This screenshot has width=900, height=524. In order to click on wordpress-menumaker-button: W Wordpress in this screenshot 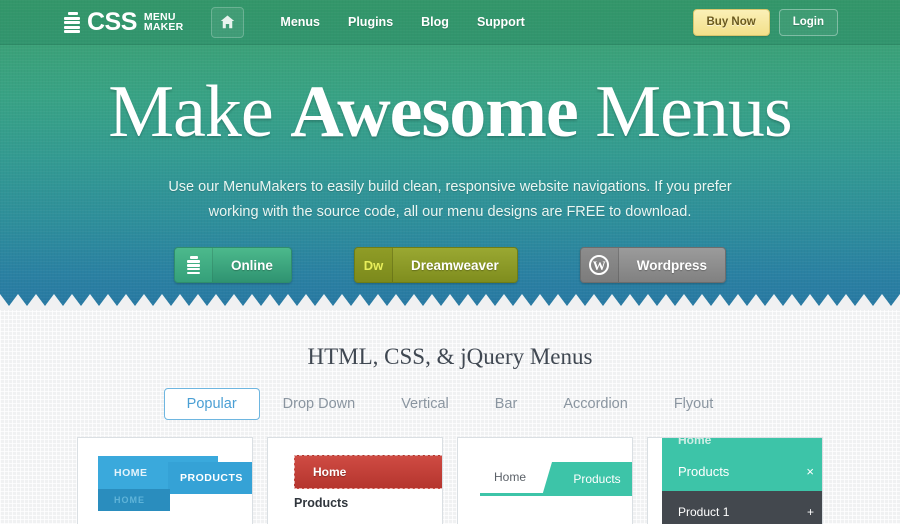, I will do `click(653, 265)`.